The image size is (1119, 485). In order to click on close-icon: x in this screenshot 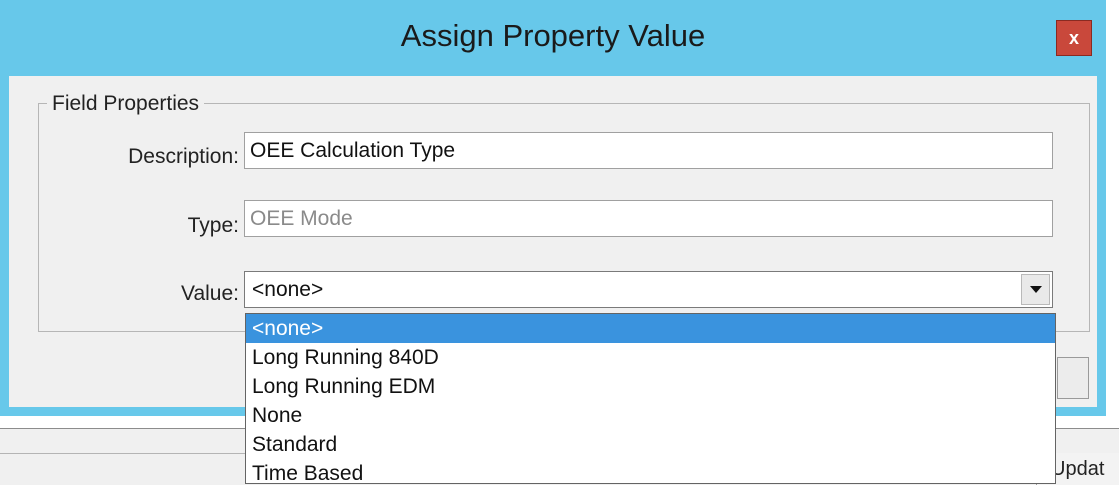, I will do `click(1073, 37)`.